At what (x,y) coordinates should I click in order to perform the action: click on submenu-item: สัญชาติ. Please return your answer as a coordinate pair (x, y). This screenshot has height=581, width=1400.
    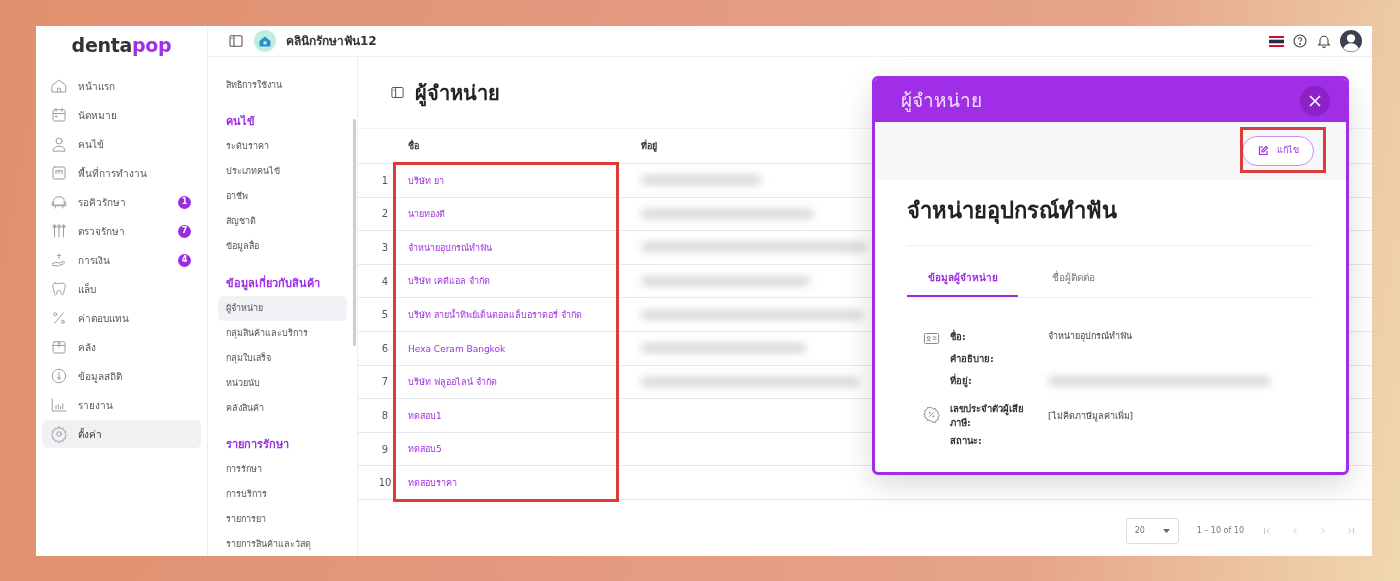
    Looking at the image, I should click on (282, 222).